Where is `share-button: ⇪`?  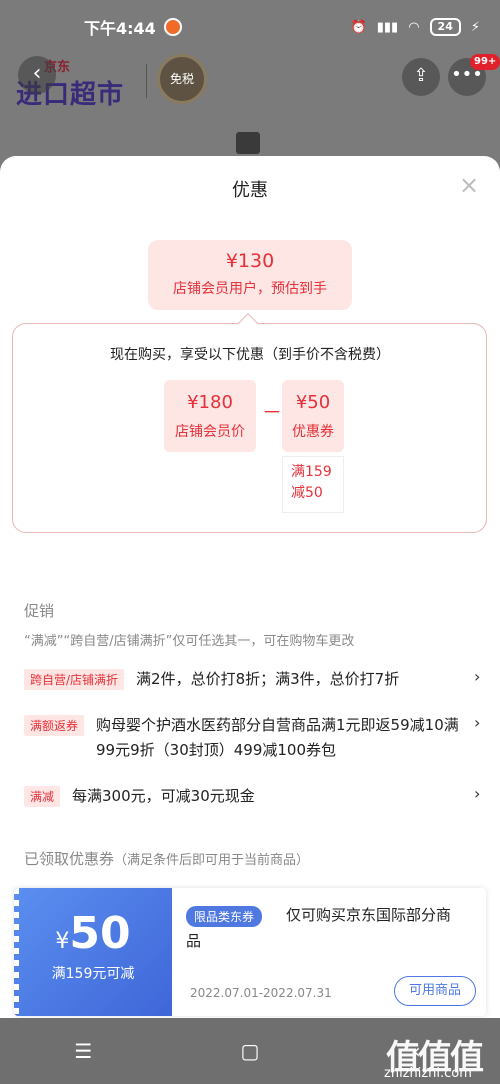
share-button: ⇪ is located at coordinates (421, 77).